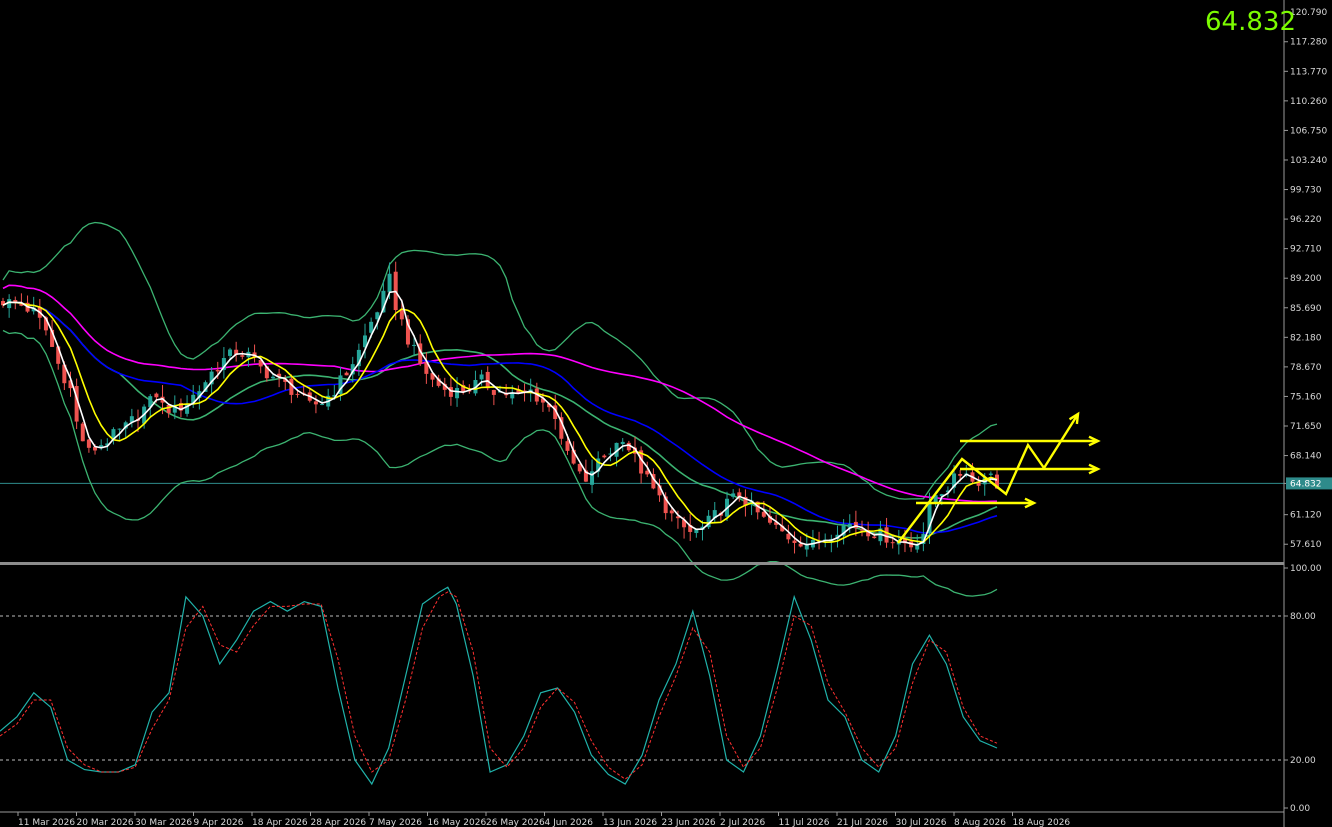 This screenshot has height=827, width=1332. What do you see at coordinates (1306, 309) in the screenshot?
I see `price-tick-label: 85.690` at bounding box center [1306, 309].